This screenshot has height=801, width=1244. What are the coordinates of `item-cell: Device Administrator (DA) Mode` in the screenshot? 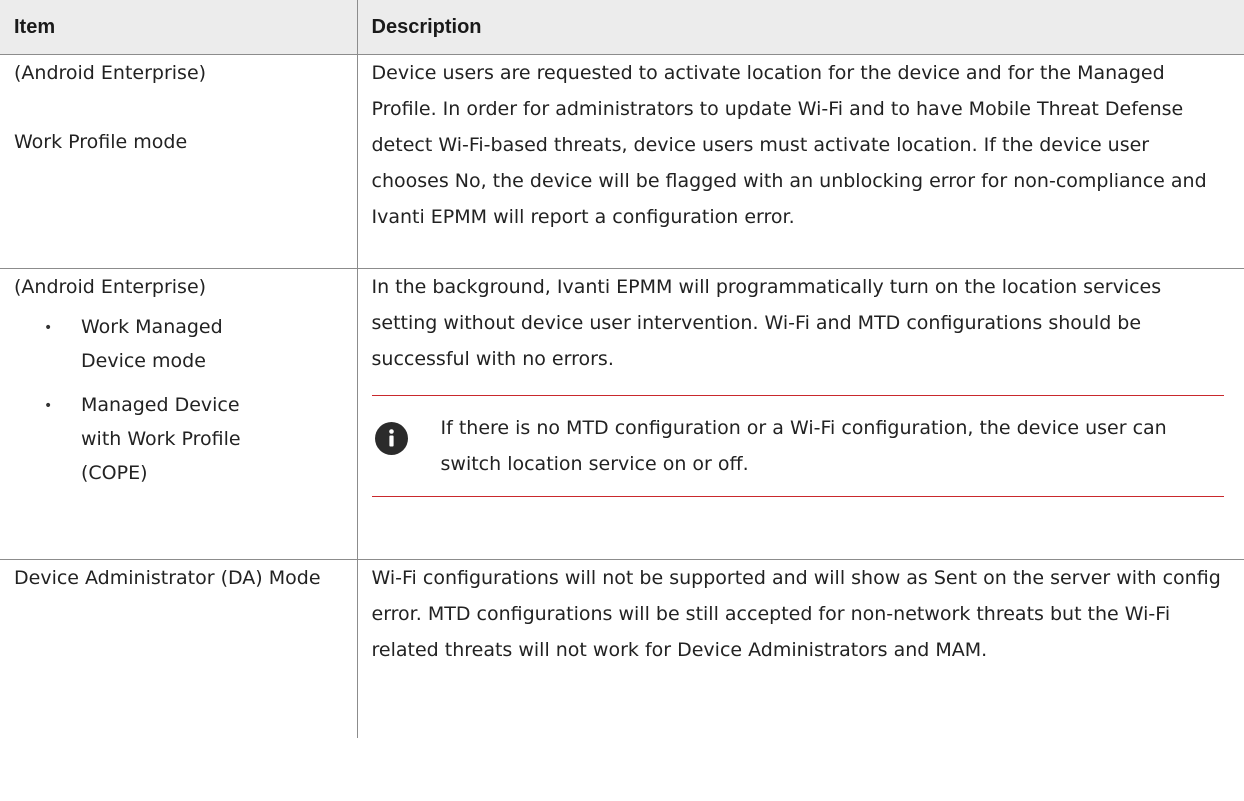 It's located at (179, 648).